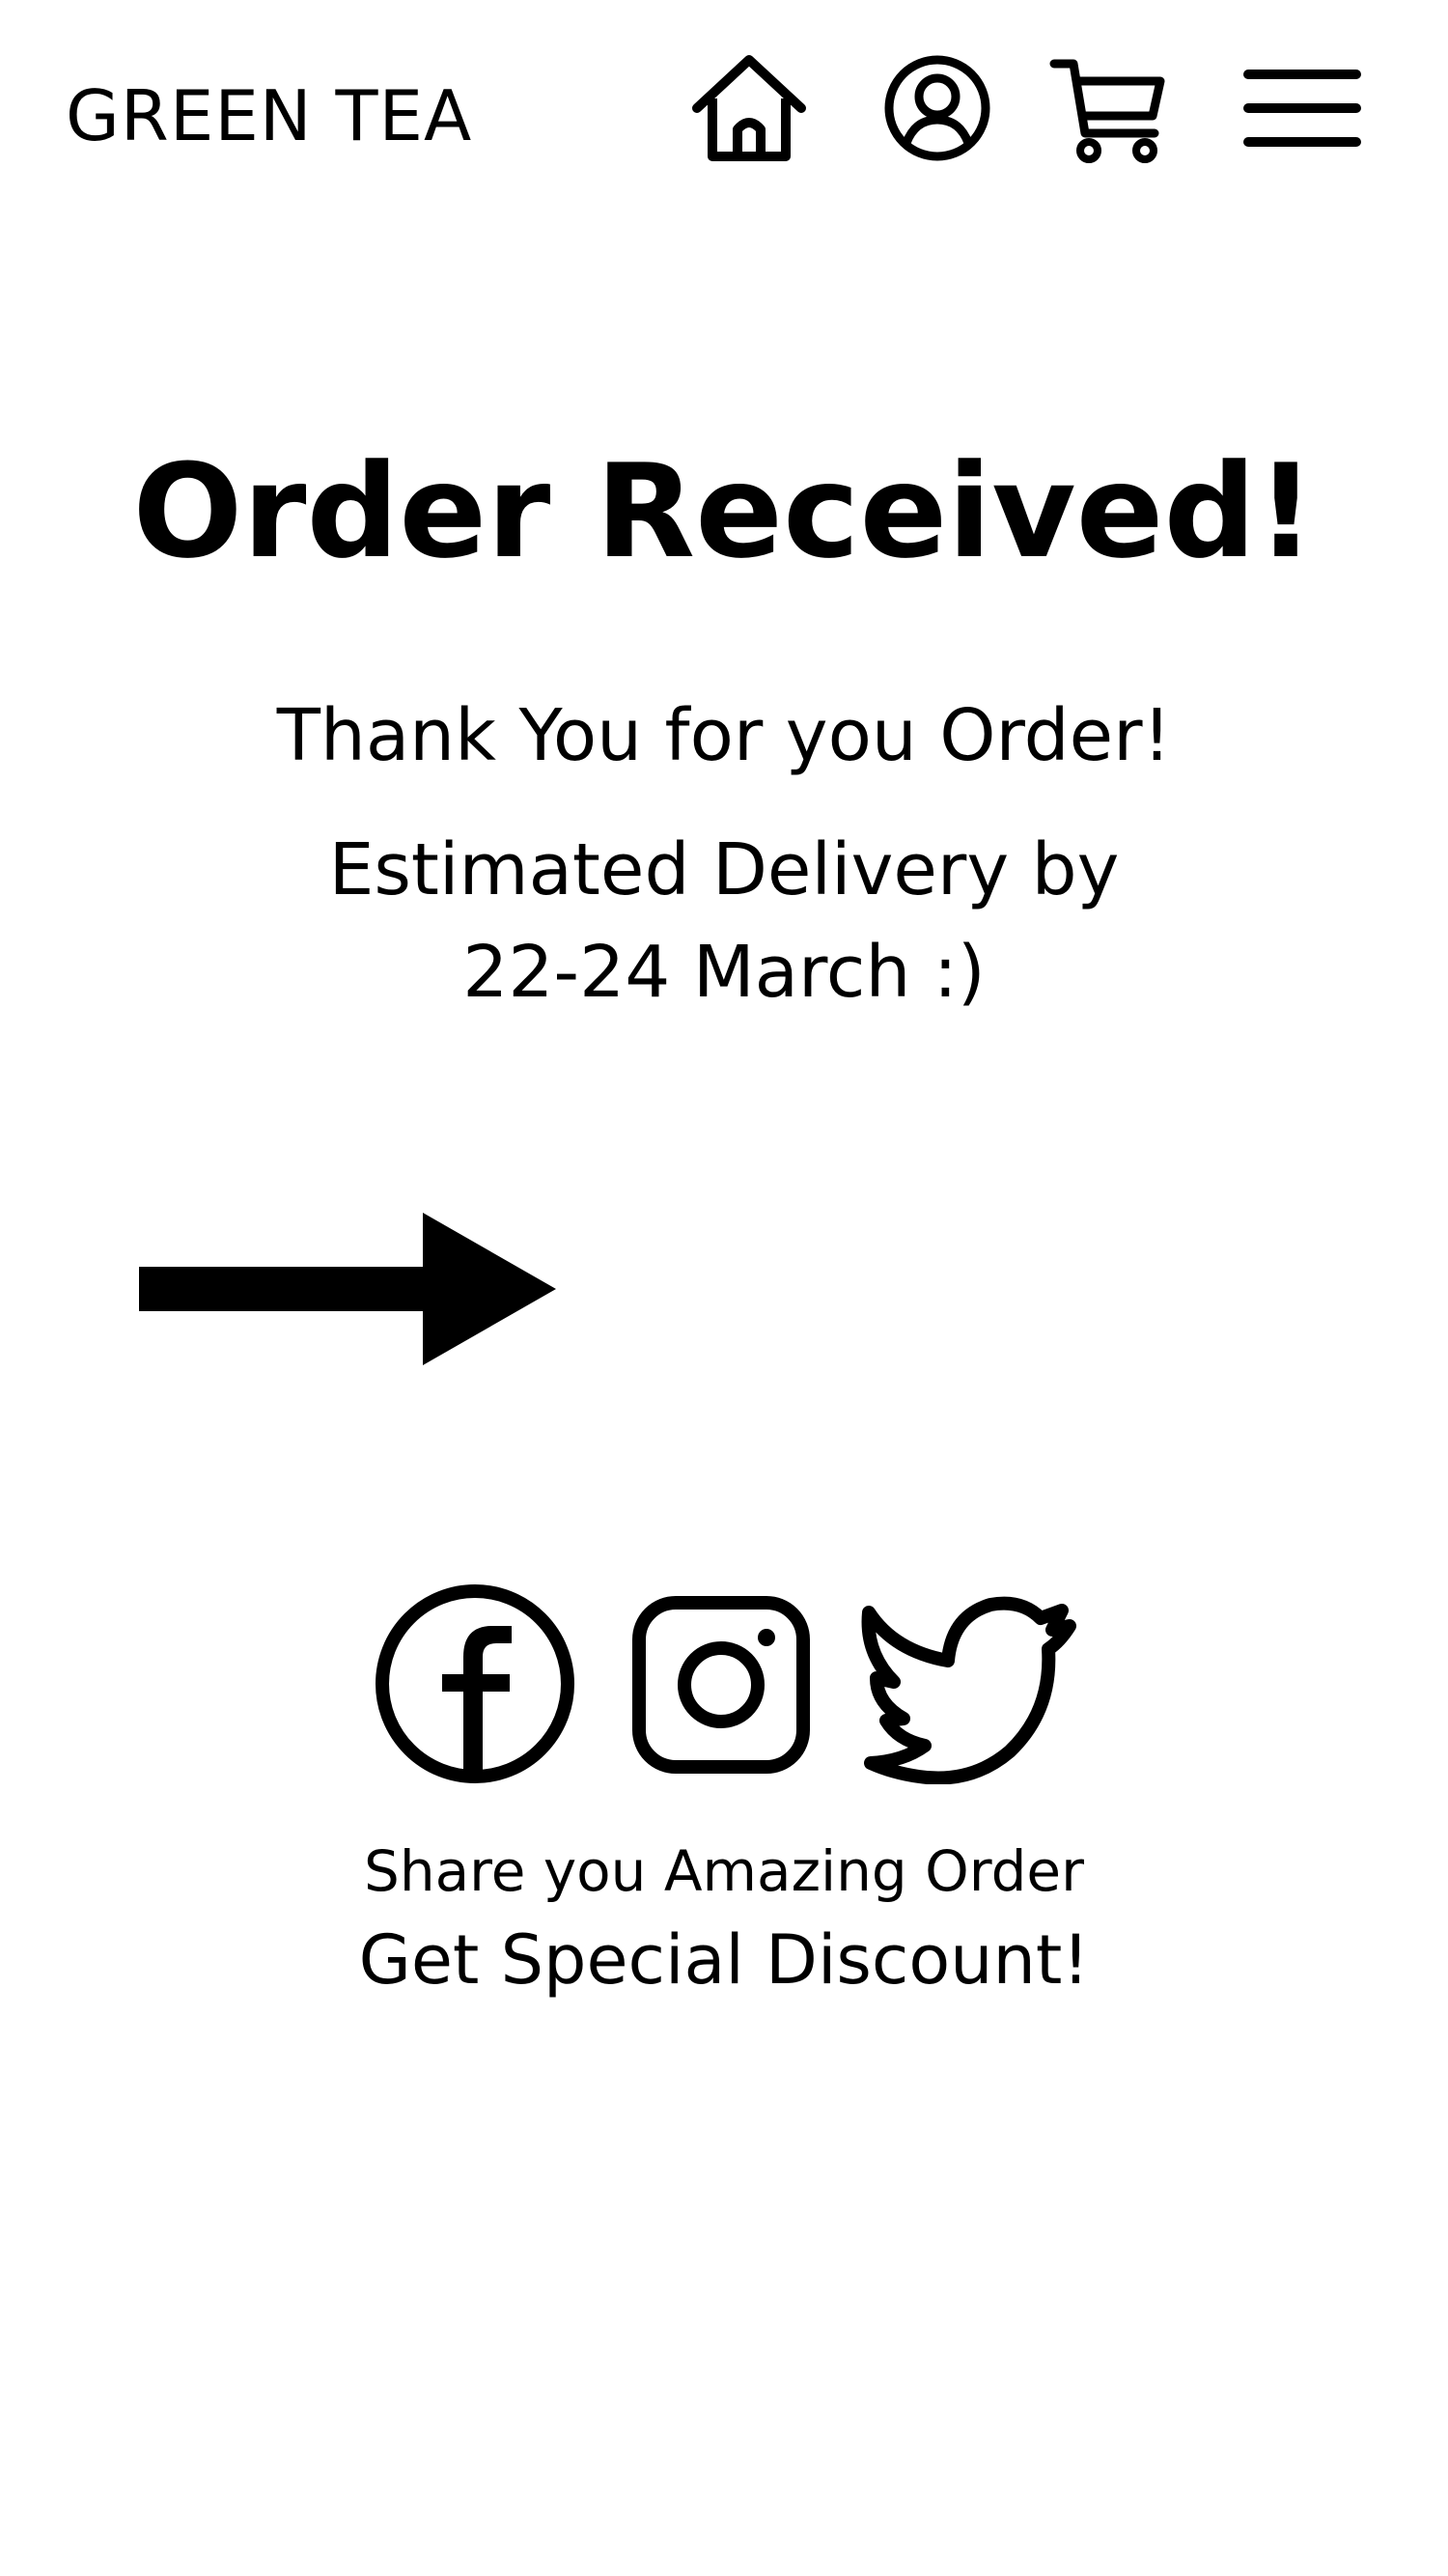  What do you see at coordinates (724, 1871) in the screenshot?
I see `share-prompt: Share you Amazing Order` at bounding box center [724, 1871].